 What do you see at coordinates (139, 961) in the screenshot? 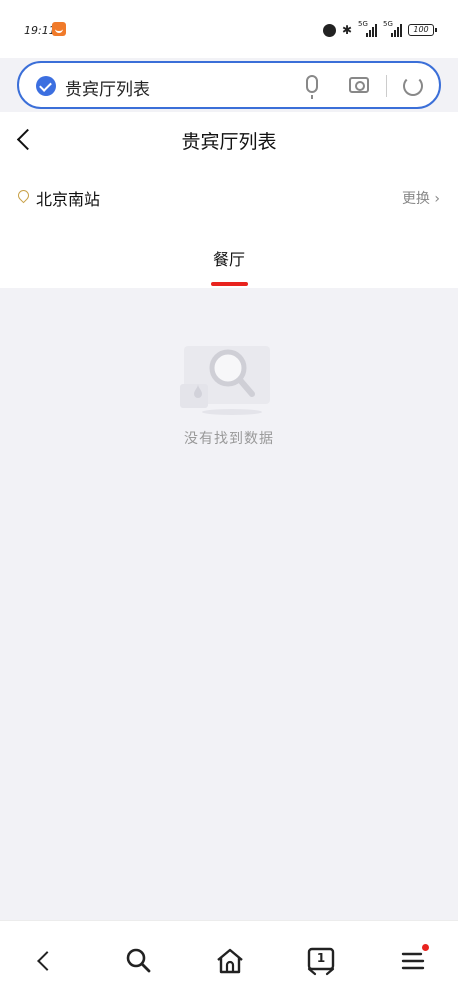
I see `nav-search-icon` at bounding box center [139, 961].